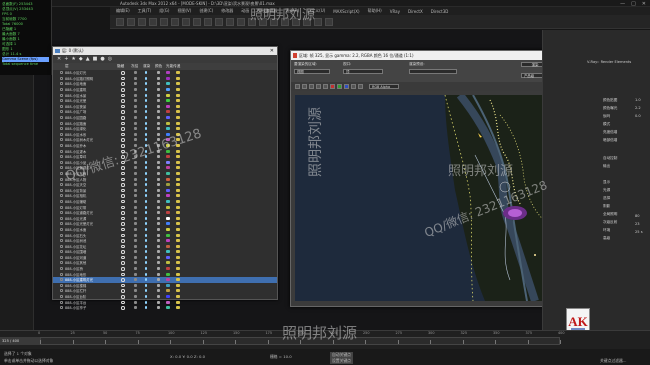 Image resolution: width=650 pixels, height=365 pixels. What do you see at coordinates (230, 21) in the screenshot?
I see `snap-icon` at bounding box center [230, 21].